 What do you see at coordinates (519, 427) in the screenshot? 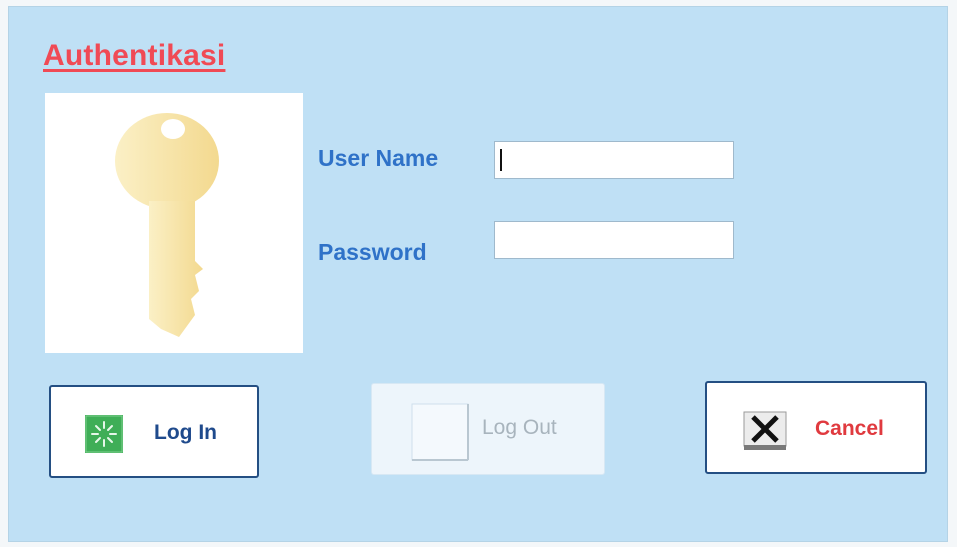
I see `logout-button-label: Log Out` at bounding box center [519, 427].